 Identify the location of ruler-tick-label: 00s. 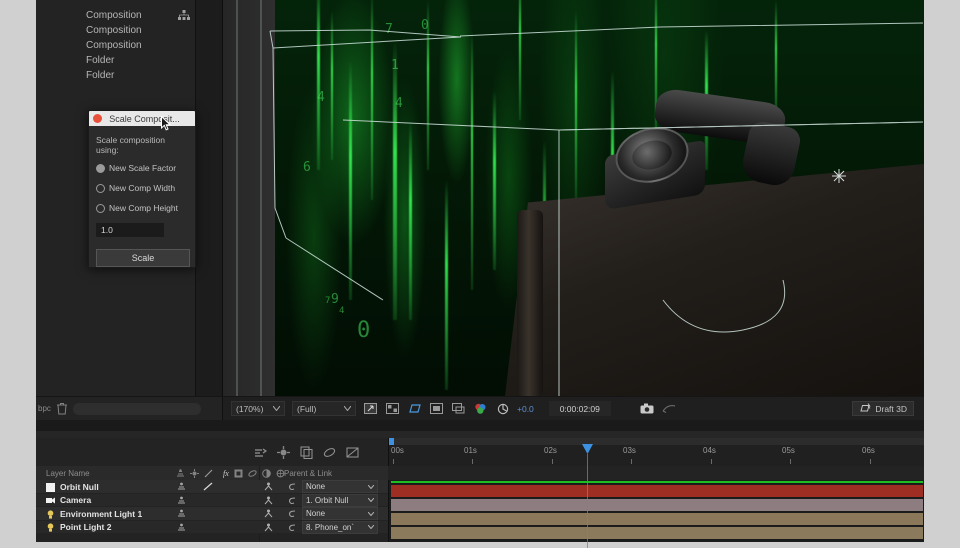
(397, 450).